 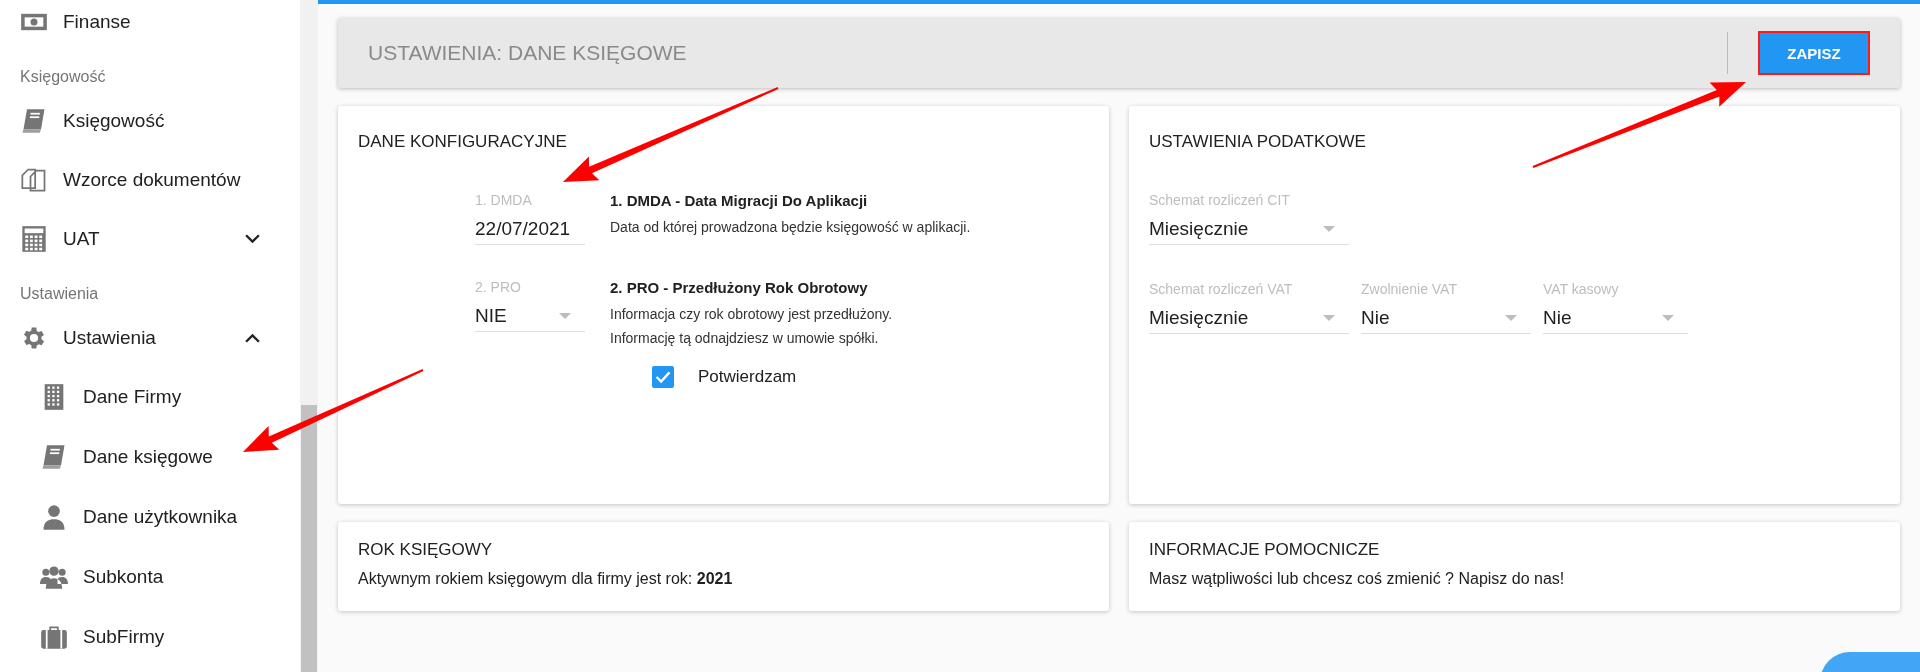 What do you see at coordinates (252, 337) in the screenshot?
I see `chevron-up-icon` at bounding box center [252, 337].